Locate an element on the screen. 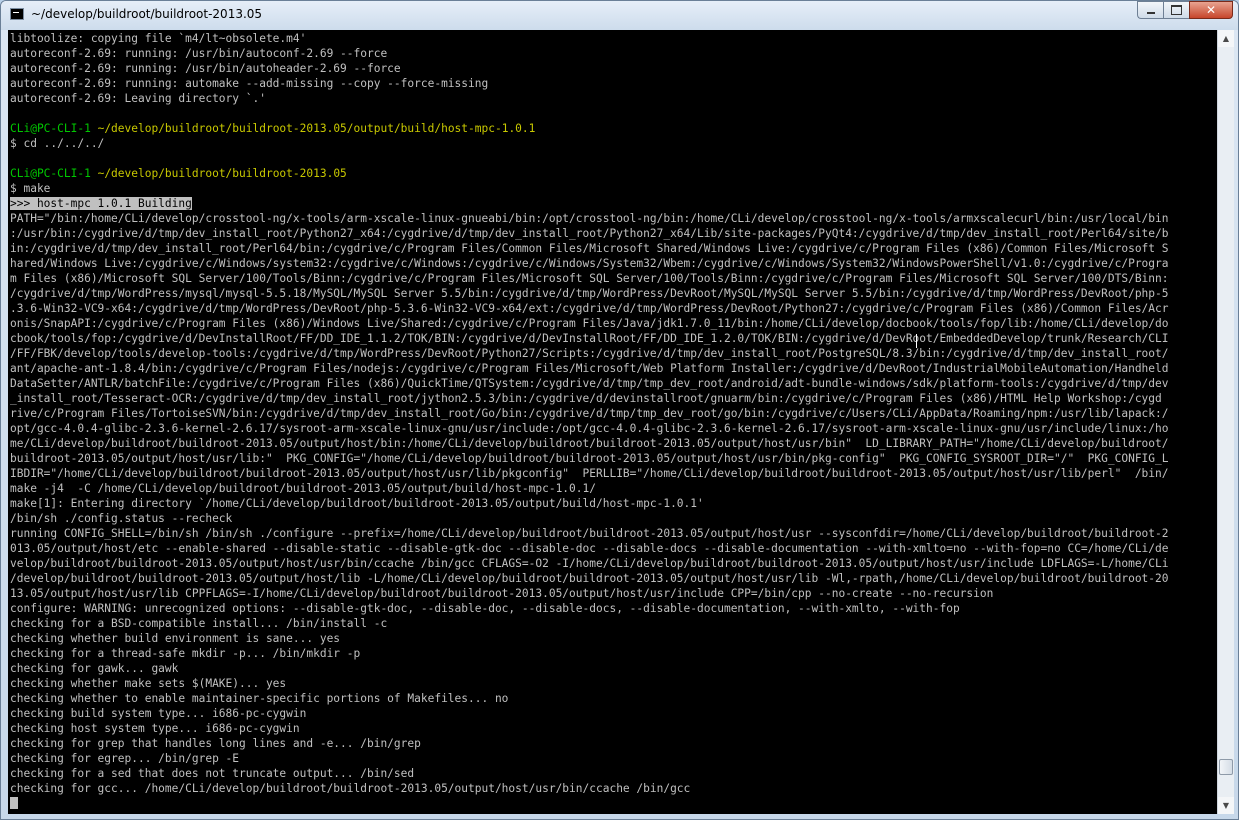  maximize-button is located at coordinates (1176, 10).